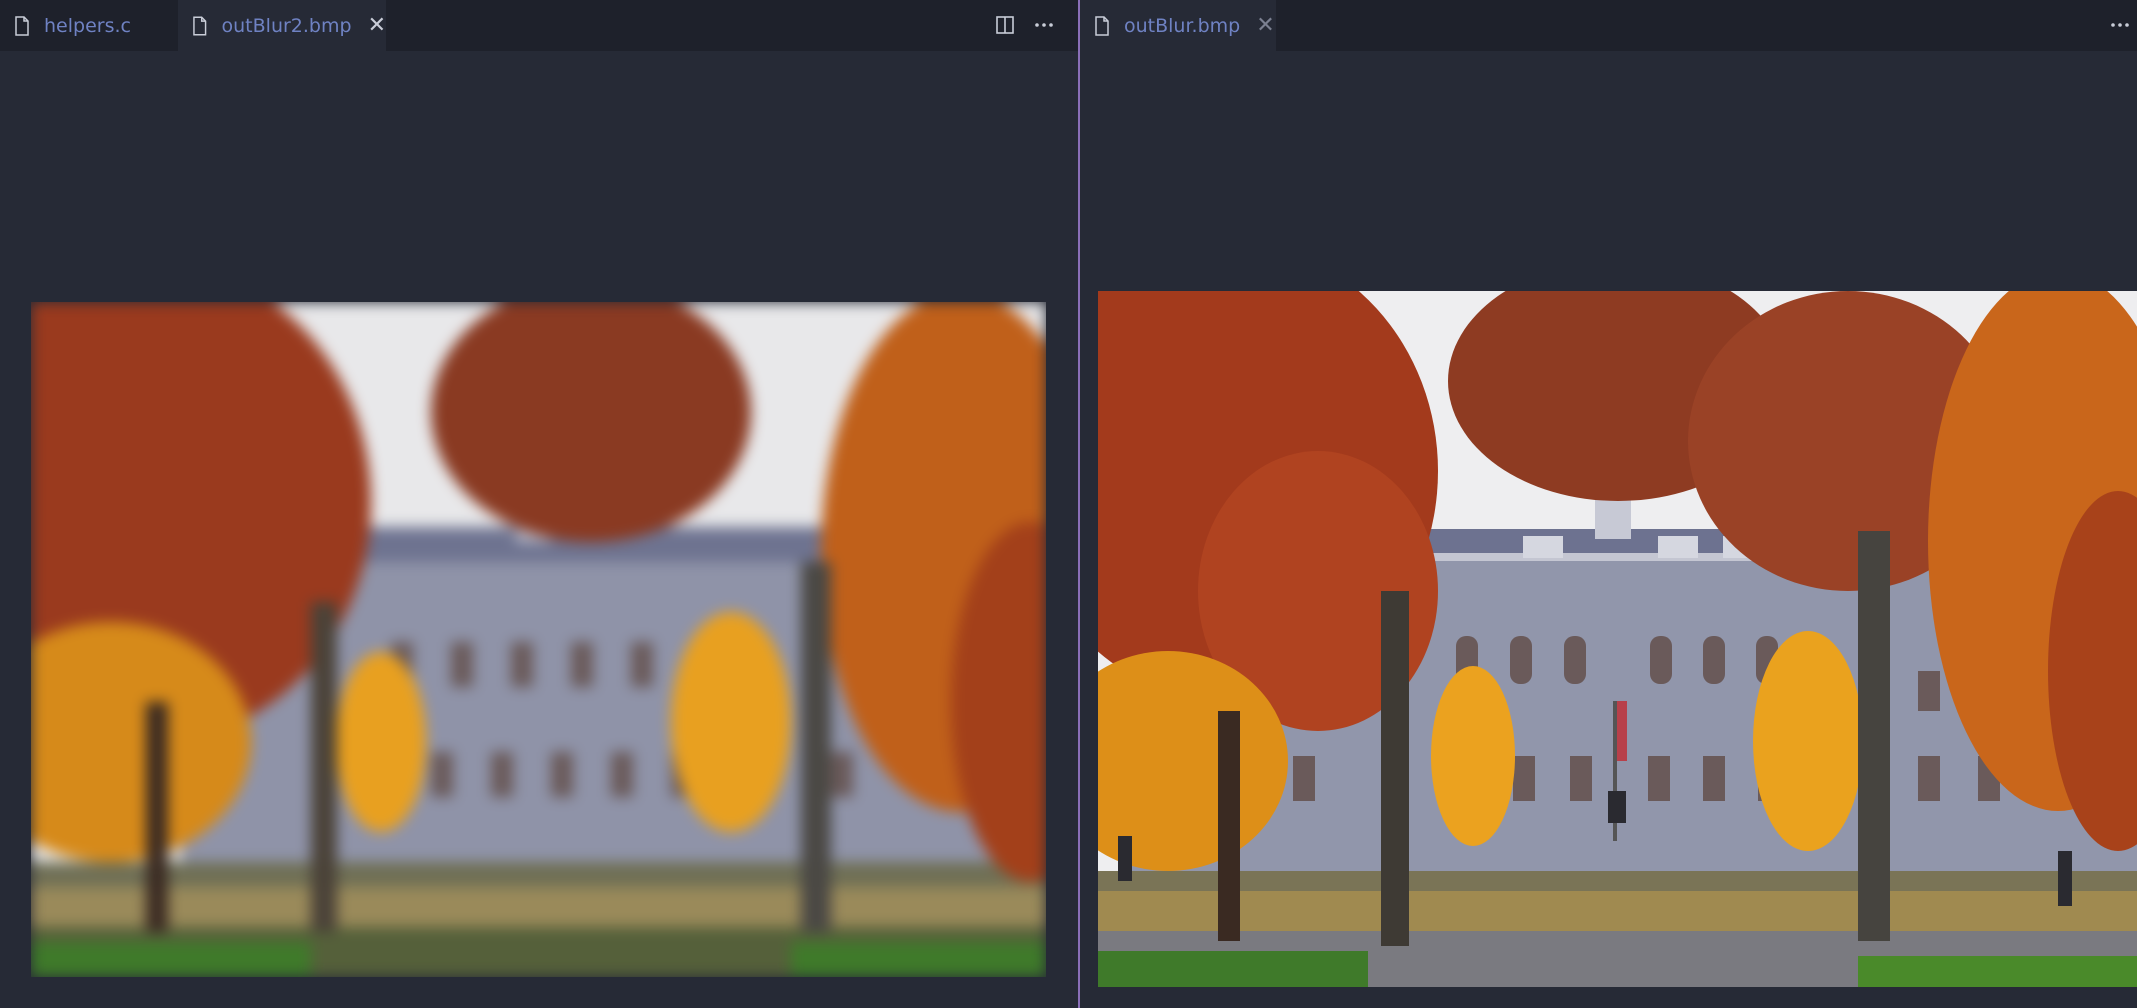 The width and height of the screenshot is (2137, 1008). I want to click on tab-outblur-bmp: outBlur.bmp ✕, so click(1178, 25).